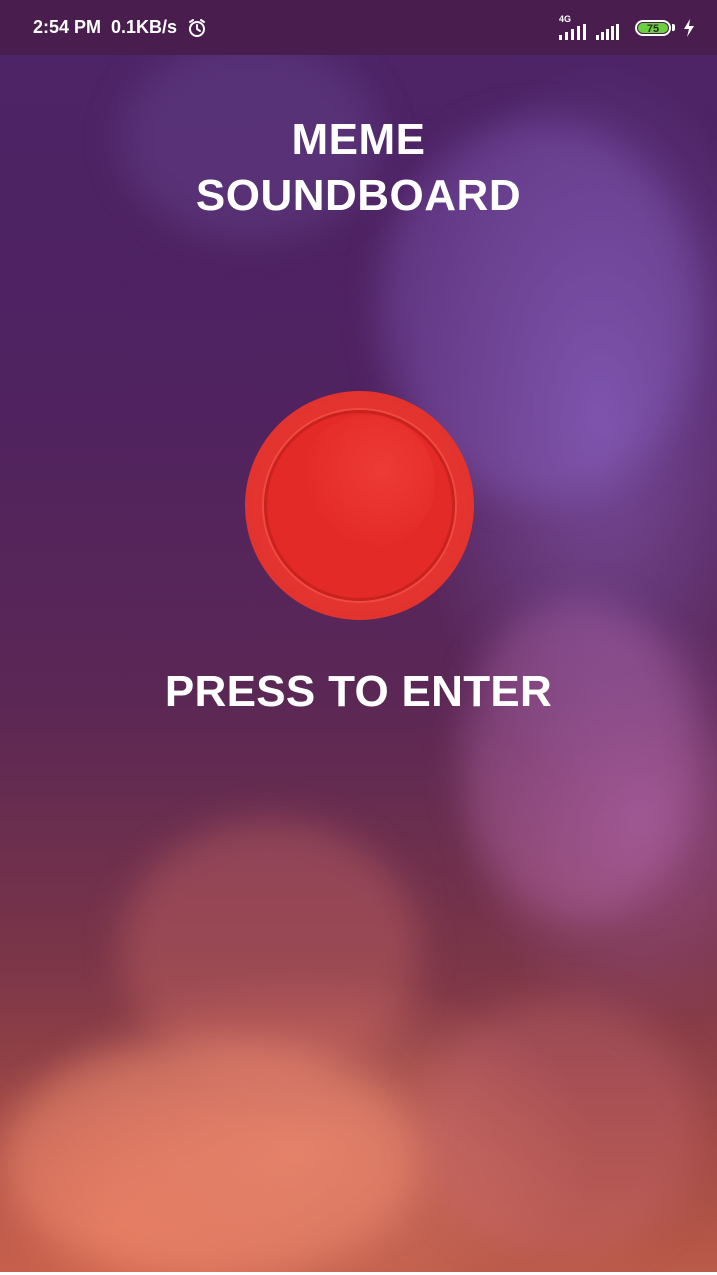 This screenshot has width=717, height=1275. What do you see at coordinates (144, 27) in the screenshot?
I see `status-network-speed: 0.1KB/s` at bounding box center [144, 27].